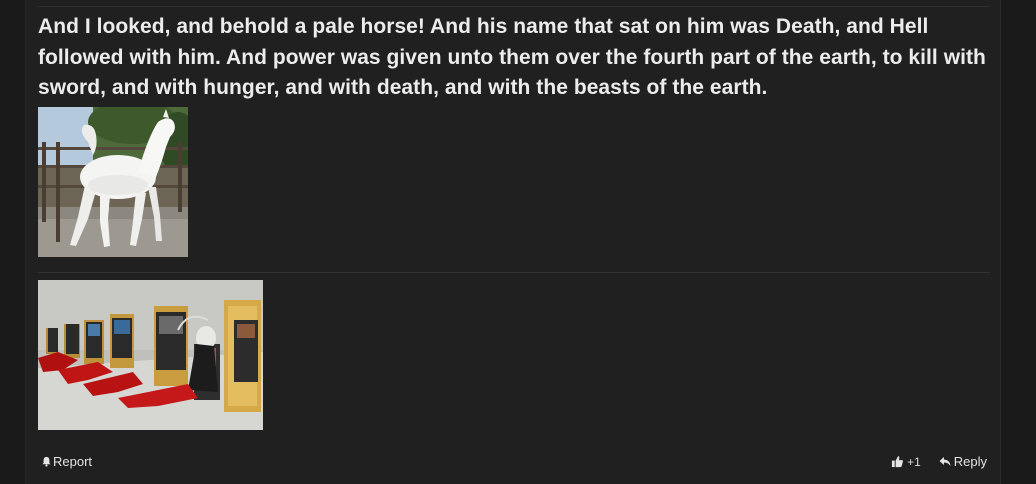 The height and width of the screenshot is (484, 1036). Describe the element at coordinates (906, 462) in the screenshot. I see `like-button: +1` at that location.